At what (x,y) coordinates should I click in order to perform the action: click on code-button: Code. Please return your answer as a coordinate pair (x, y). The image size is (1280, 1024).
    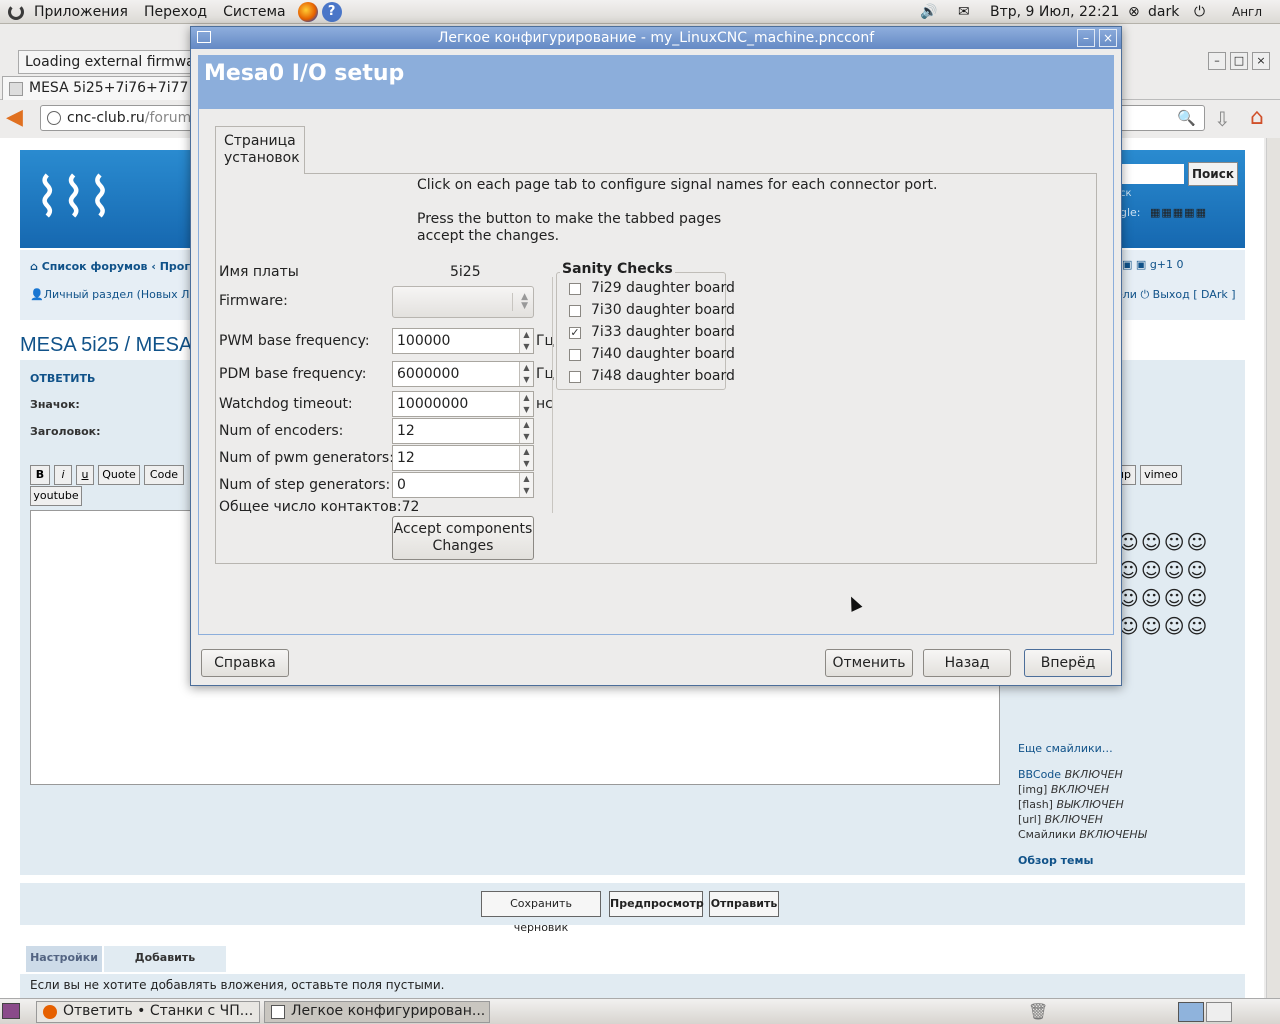
    Looking at the image, I should click on (164, 475).